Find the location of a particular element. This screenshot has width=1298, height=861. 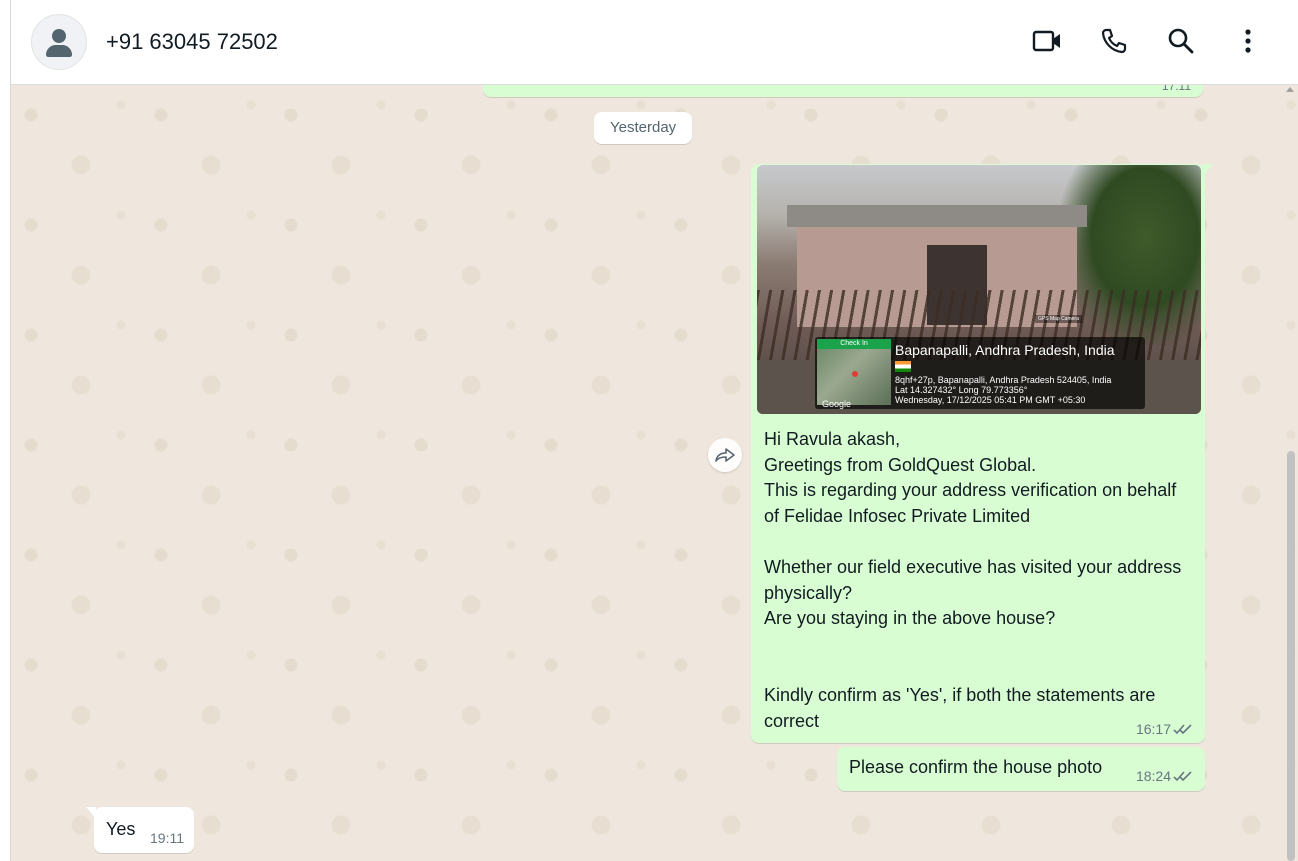

contact-name: +91 63045 72502 is located at coordinates (192, 42).